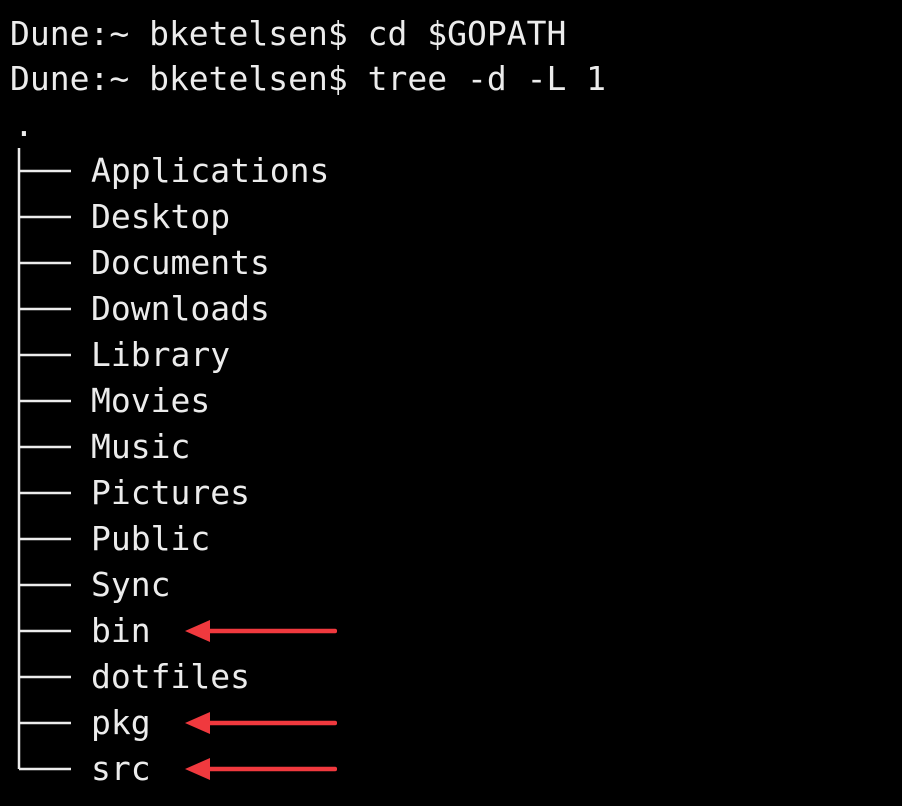  Describe the element at coordinates (121, 768) in the screenshot. I see `tree-entry-src: src` at that location.